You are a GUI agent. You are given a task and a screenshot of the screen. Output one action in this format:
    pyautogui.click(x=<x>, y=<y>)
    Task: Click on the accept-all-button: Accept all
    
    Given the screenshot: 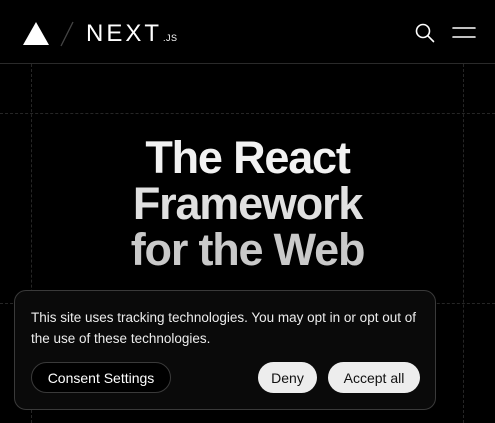 What is the action you would take?
    pyautogui.click(x=374, y=377)
    